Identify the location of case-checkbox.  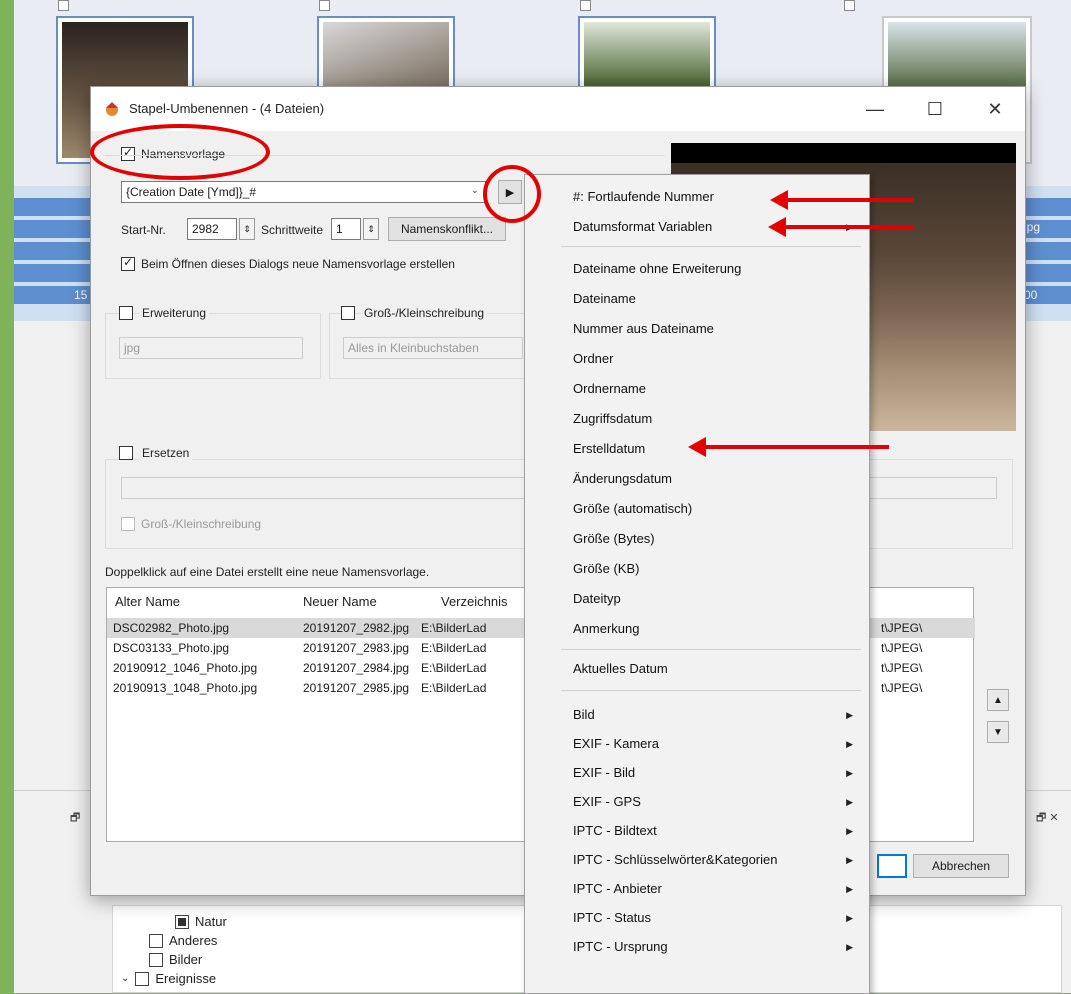
(348, 313).